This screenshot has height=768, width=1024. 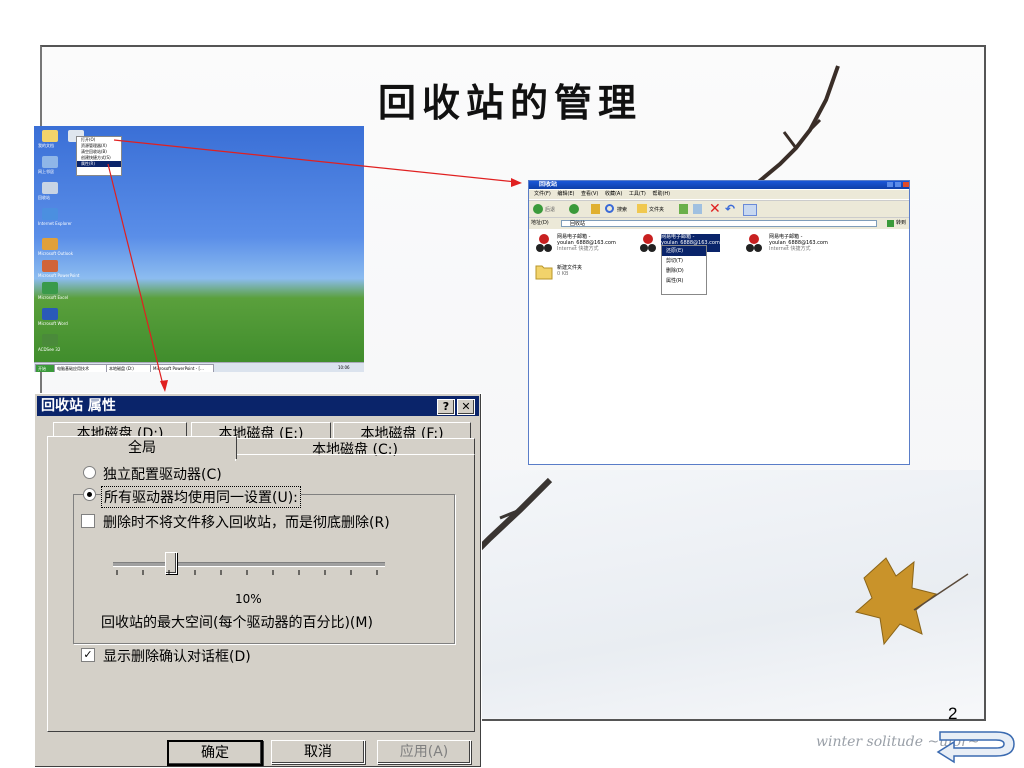 I want to click on ok-button: 确定, so click(x=215, y=753).